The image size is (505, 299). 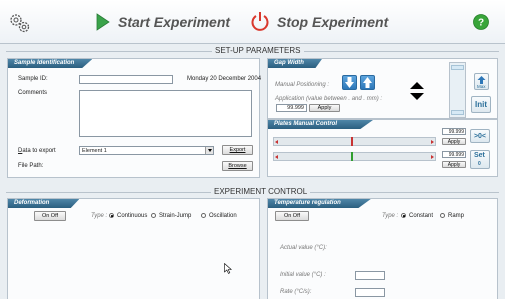 I want to click on chevron-down-icon, so click(x=209, y=150).